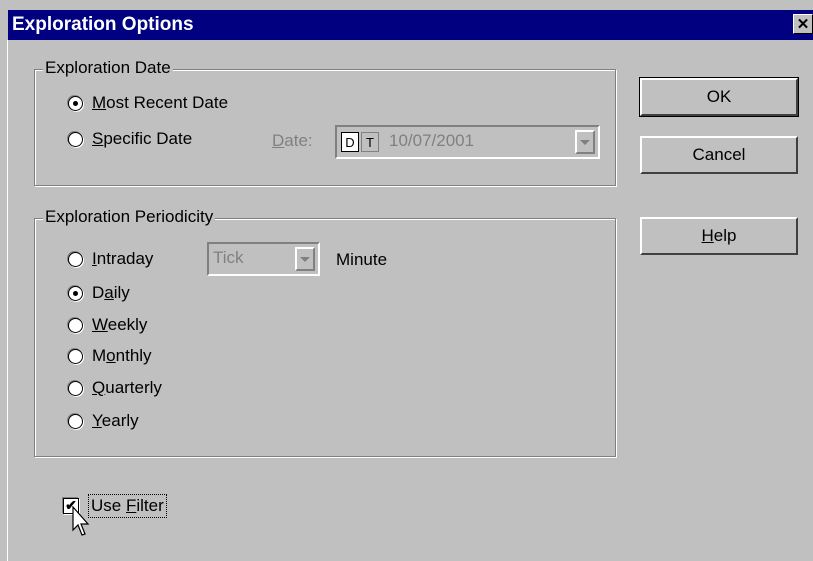  What do you see at coordinates (111, 292) in the screenshot?
I see `daily-label: Daily` at bounding box center [111, 292].